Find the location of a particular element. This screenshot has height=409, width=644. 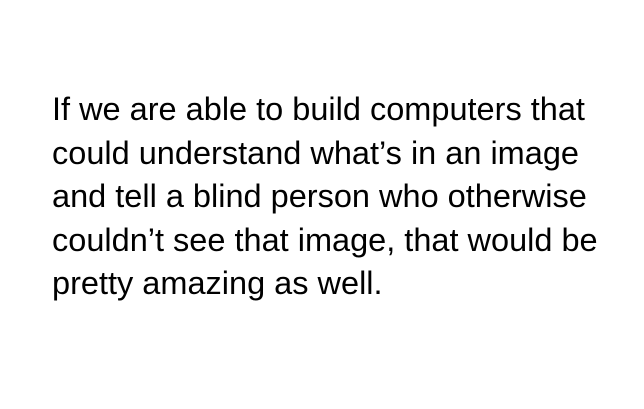

quote-line: could understand what’s in an image is located at coordinates (315, 152).